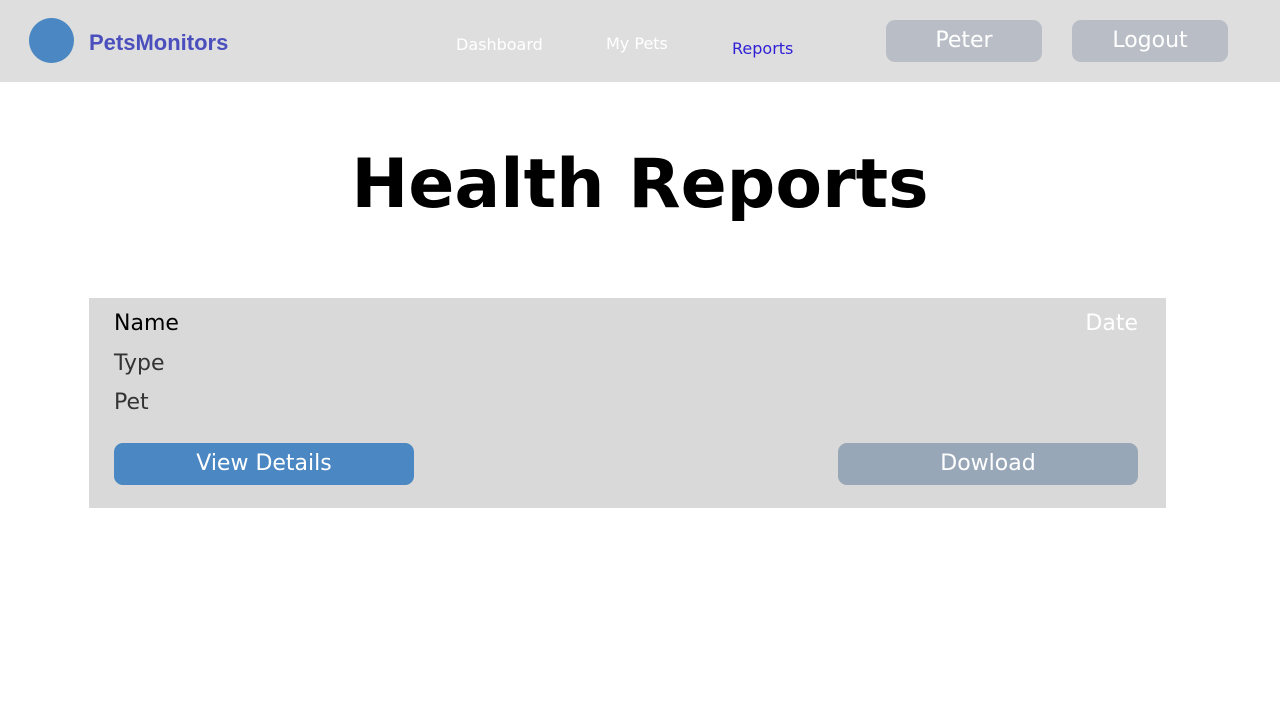 This screenshot has height=719, width=1280. I want to click on user-button: Peter, so click(964, 41).